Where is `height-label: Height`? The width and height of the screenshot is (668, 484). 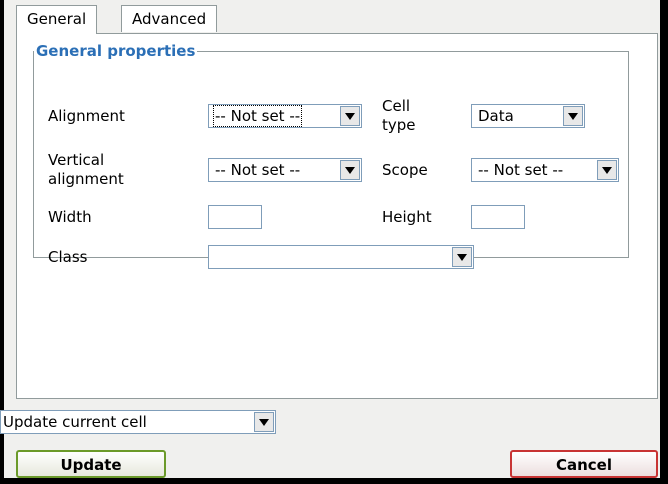
height-label: Height is located at coordinates (407, 217).